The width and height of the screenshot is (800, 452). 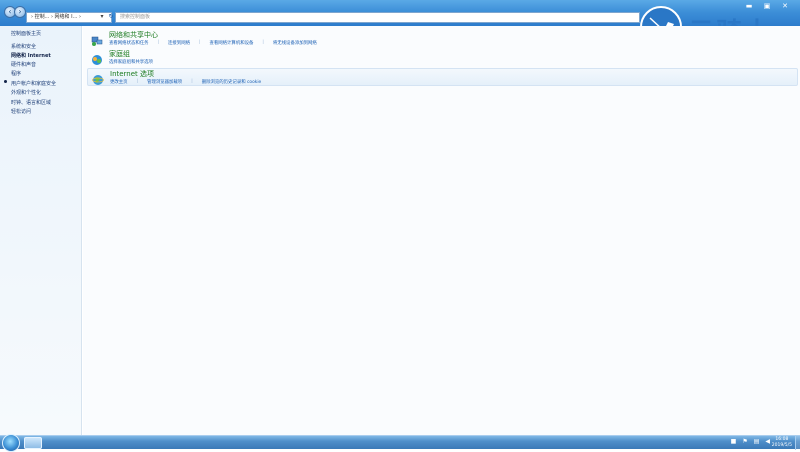 I want to click on network-center-icon, so click(x=97, y=39).